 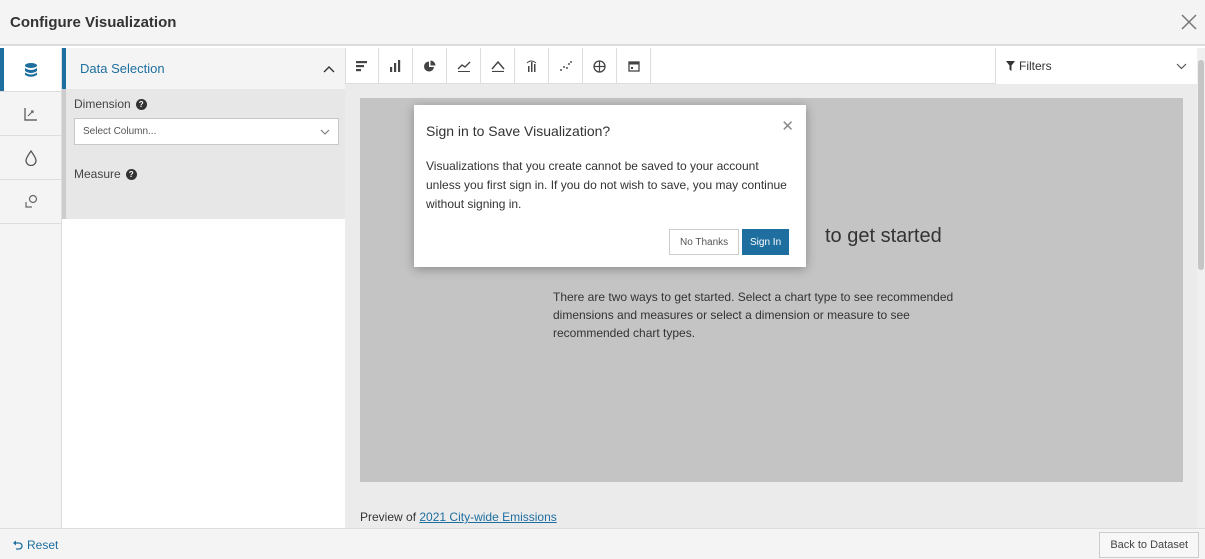 I want to click on preview-prefix: Preview of, so click(x=388, y=517).